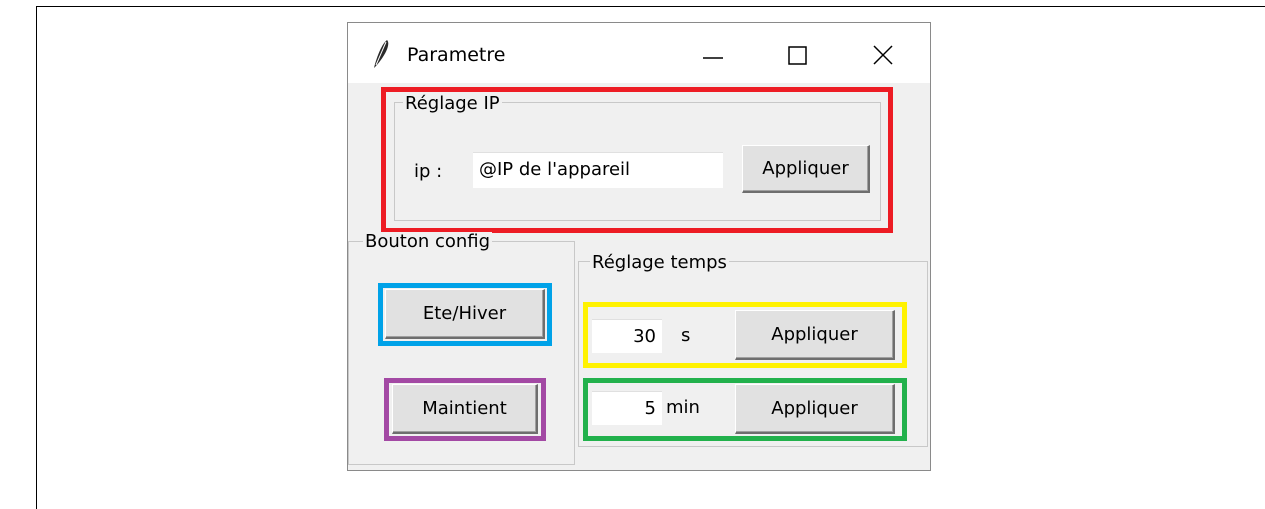 The width and height of the screenshot is (1265, 509). I want to click on hold-highlight-box, so click(465, 409).